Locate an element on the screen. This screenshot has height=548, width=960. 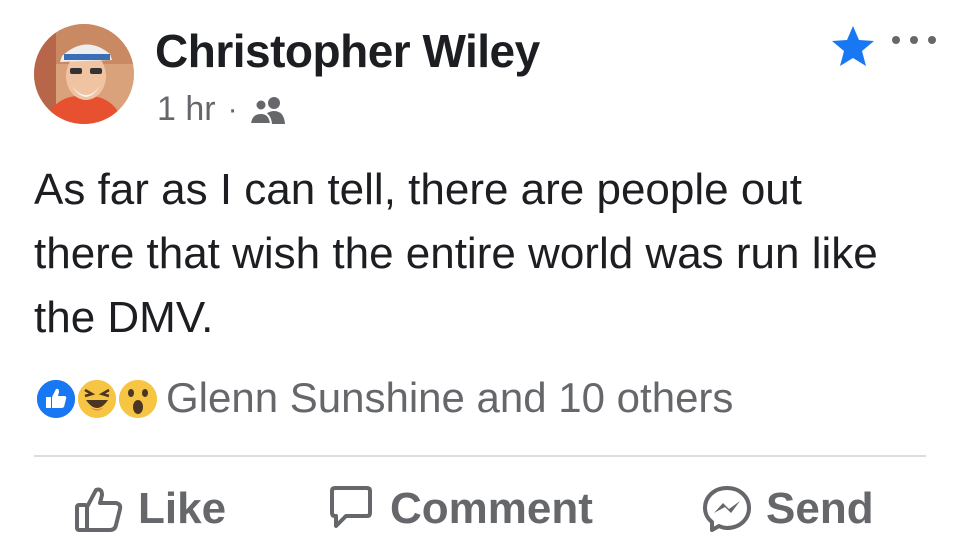
send-button: Send is located at coordinates (788, 509).